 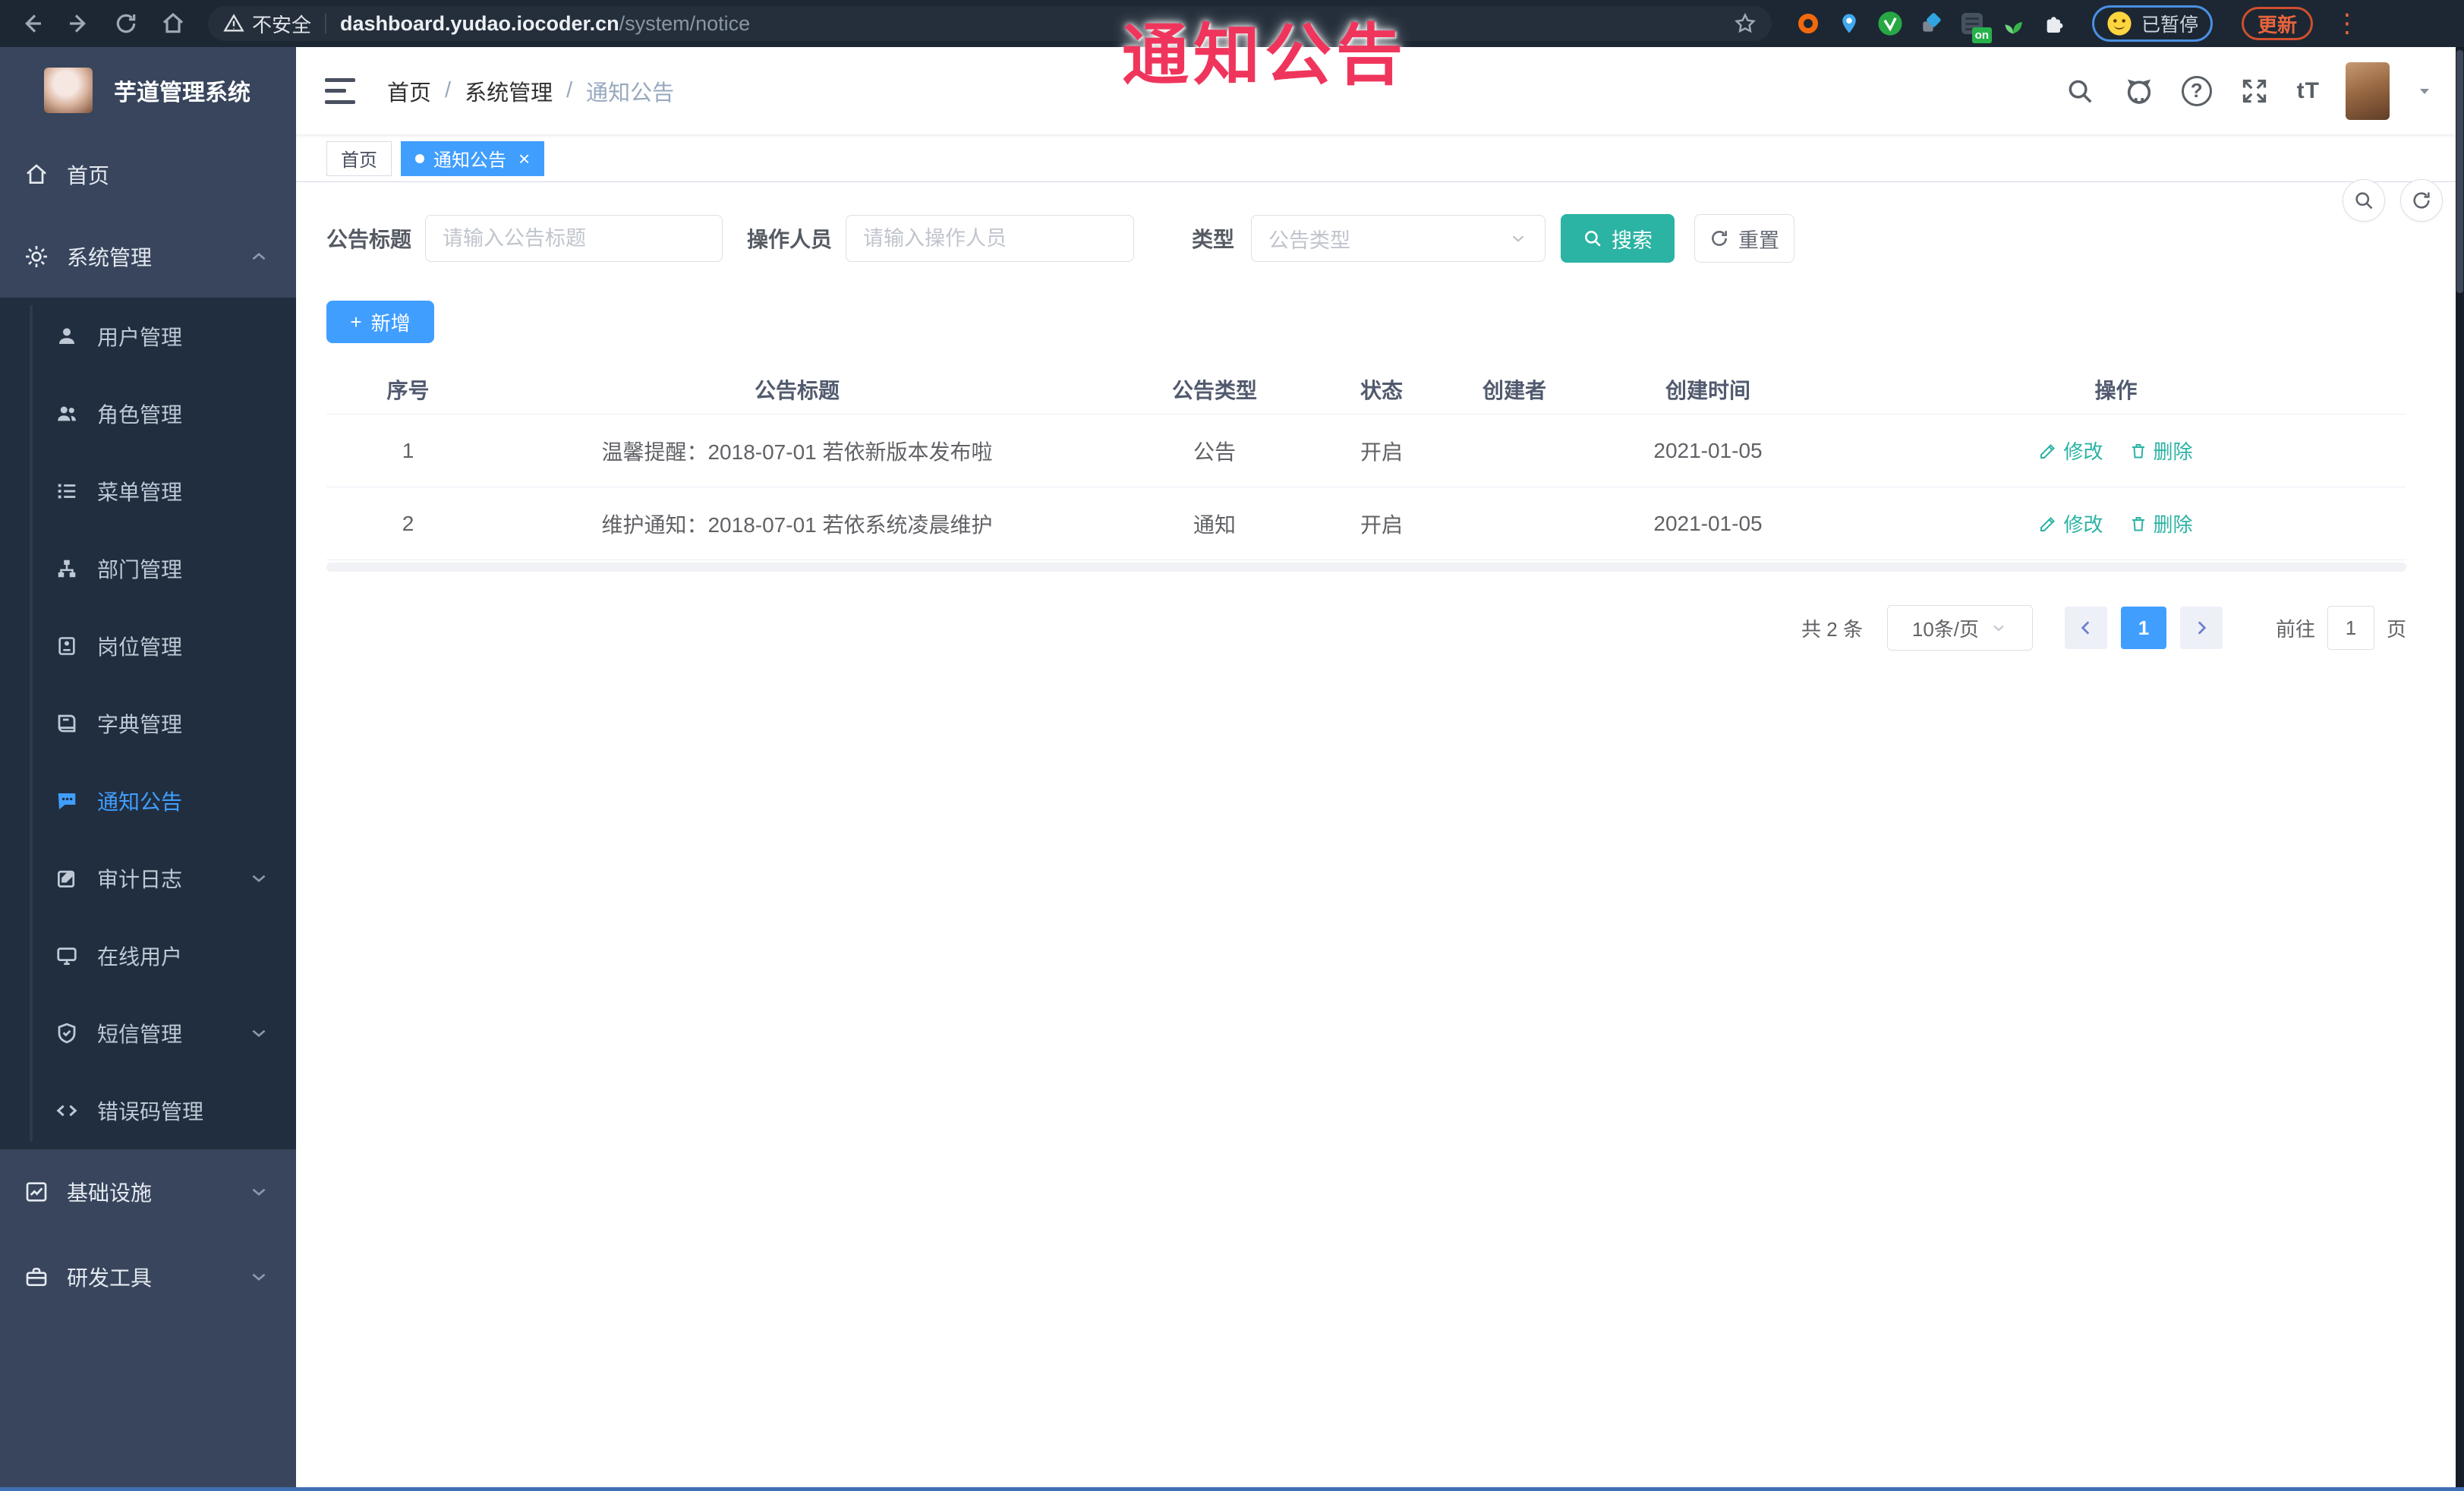 I want to click on tab-notice: 通知公告 ×, so click(x=473, y=158).